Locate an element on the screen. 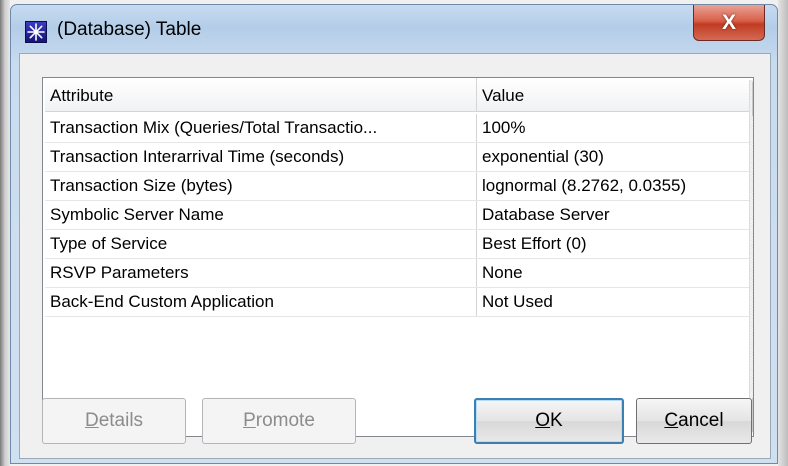 Image resolution: width=788 pixels, height=466 pixels. table-row: Type of Service Best Effort (0) is located at coordinates (397, 244).